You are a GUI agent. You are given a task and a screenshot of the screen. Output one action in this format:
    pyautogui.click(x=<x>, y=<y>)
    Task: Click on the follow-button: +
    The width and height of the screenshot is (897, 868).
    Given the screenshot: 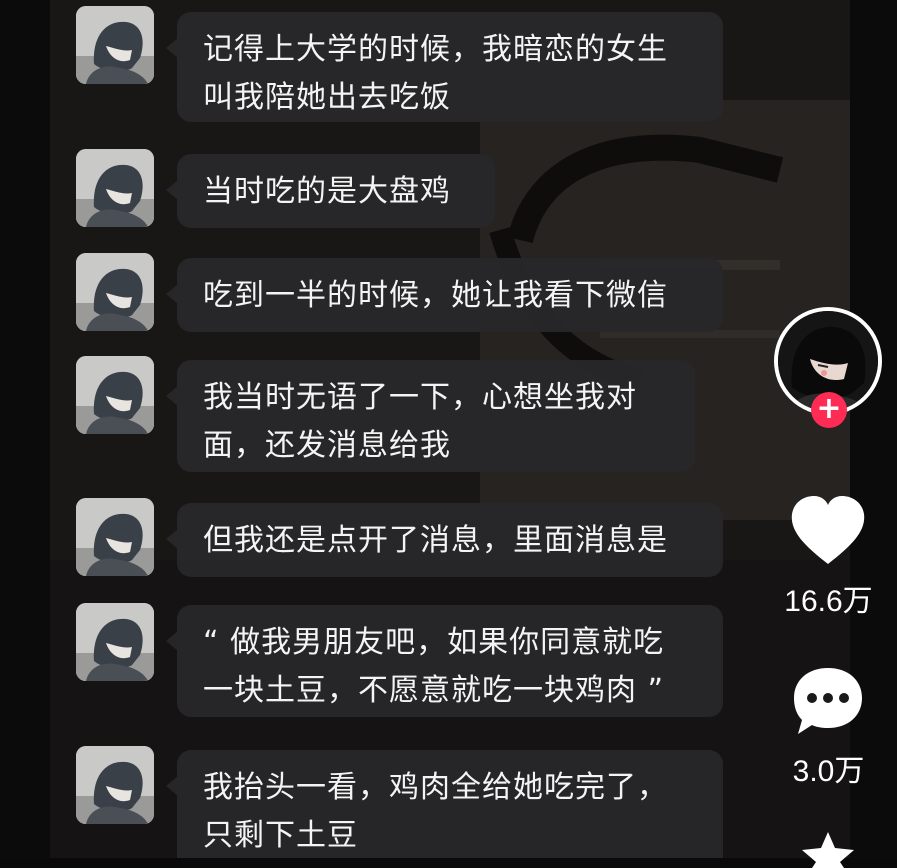 What is the action you would take?
    pyautogui.click(x=829, y=410)
    